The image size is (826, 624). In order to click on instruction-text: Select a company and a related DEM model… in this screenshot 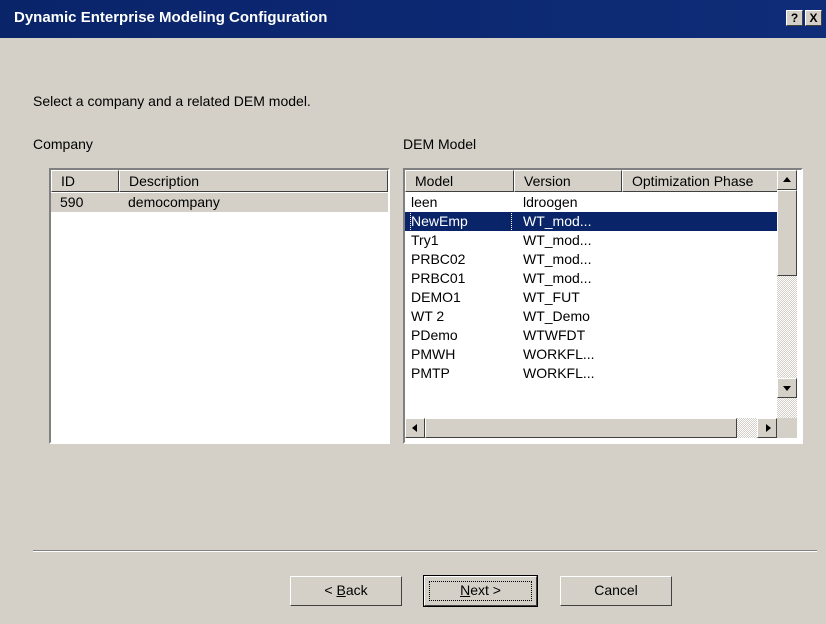, I will do `click(172, 101)`.